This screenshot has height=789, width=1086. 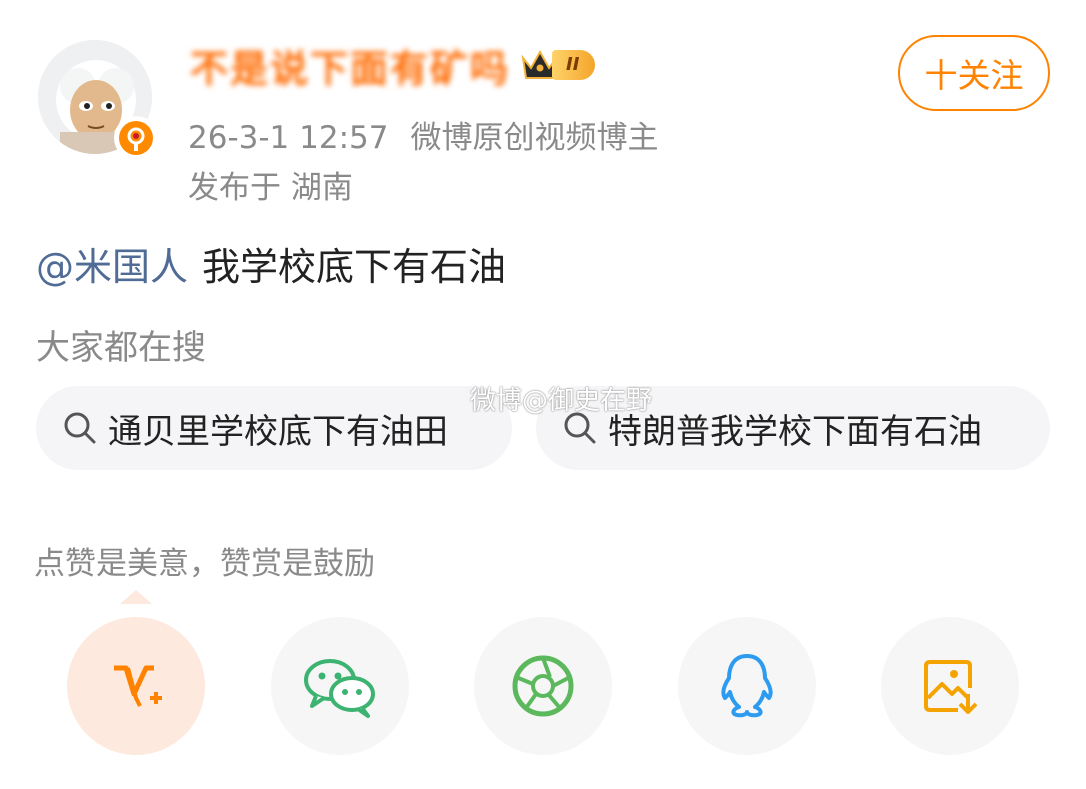 I want to click on search-icon, so click(x=80, y=428).